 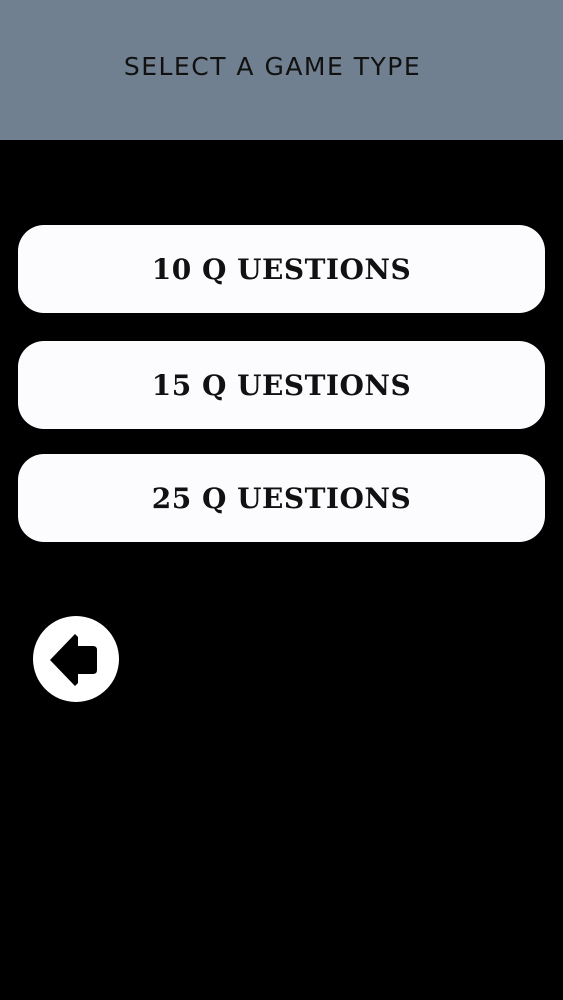 I want to click on option-15-questions-button: 15 Q UESTIONS, so click(x=281, y=385).